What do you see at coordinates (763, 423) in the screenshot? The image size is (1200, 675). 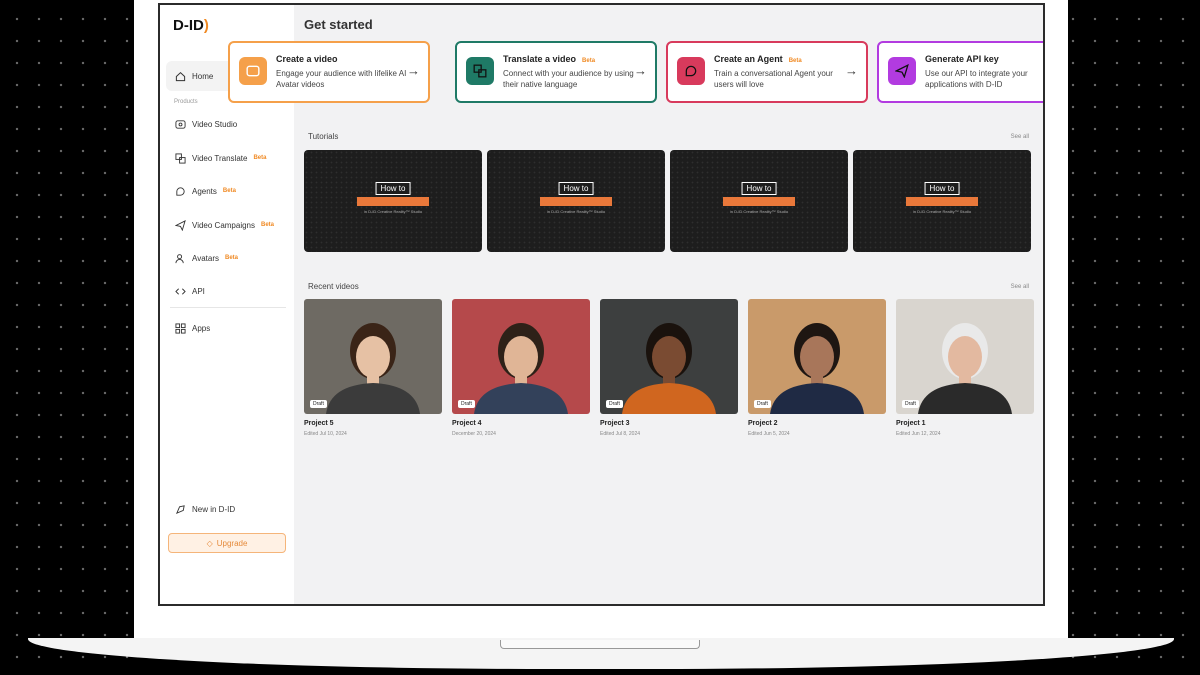 I see `video-title: Project 2` at bounding box center [763, 423].